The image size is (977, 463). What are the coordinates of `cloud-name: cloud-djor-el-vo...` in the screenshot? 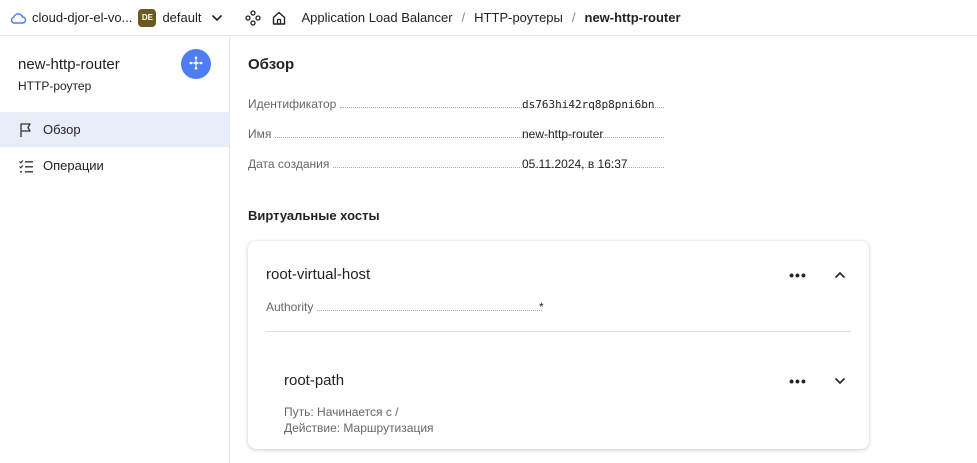 It's located at (82, 17).